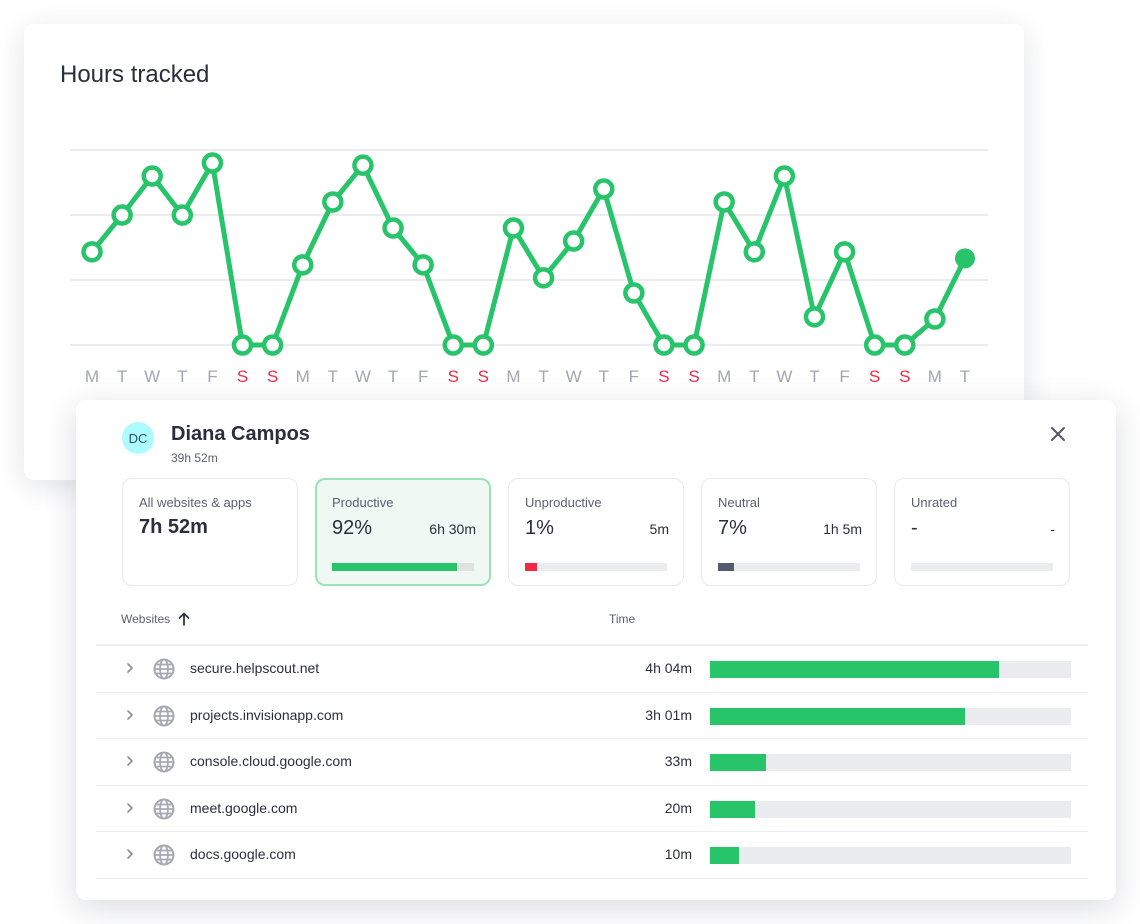 Image resolution: width=1140 pixels, height=924 pixels. What do you see at coordinates (668, 714) in the screenshot?
I see `website-time: 3h 01m` at bounding box center [668, 714].